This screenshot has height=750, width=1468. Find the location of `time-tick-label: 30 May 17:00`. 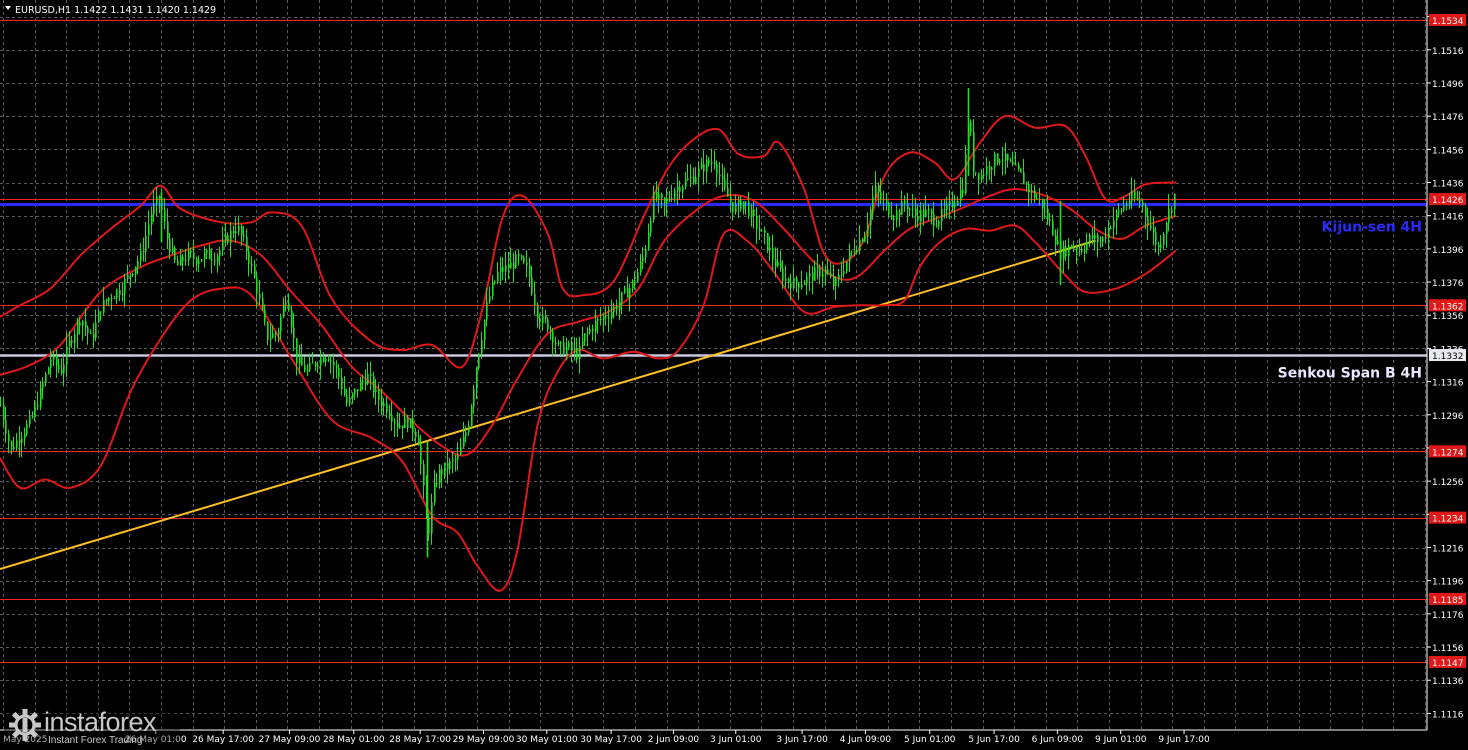

time-tick-label: 30 May 17:00 is located at coordinates (611, 740).